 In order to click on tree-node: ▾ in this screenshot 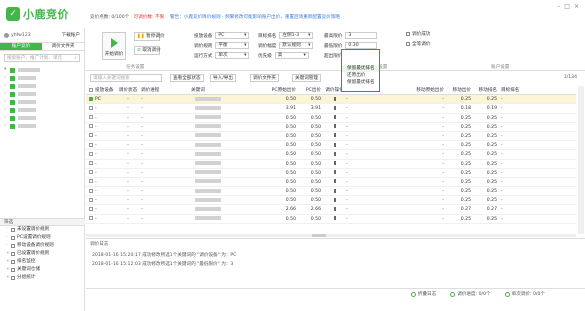, I will do `click(42, 70)`.